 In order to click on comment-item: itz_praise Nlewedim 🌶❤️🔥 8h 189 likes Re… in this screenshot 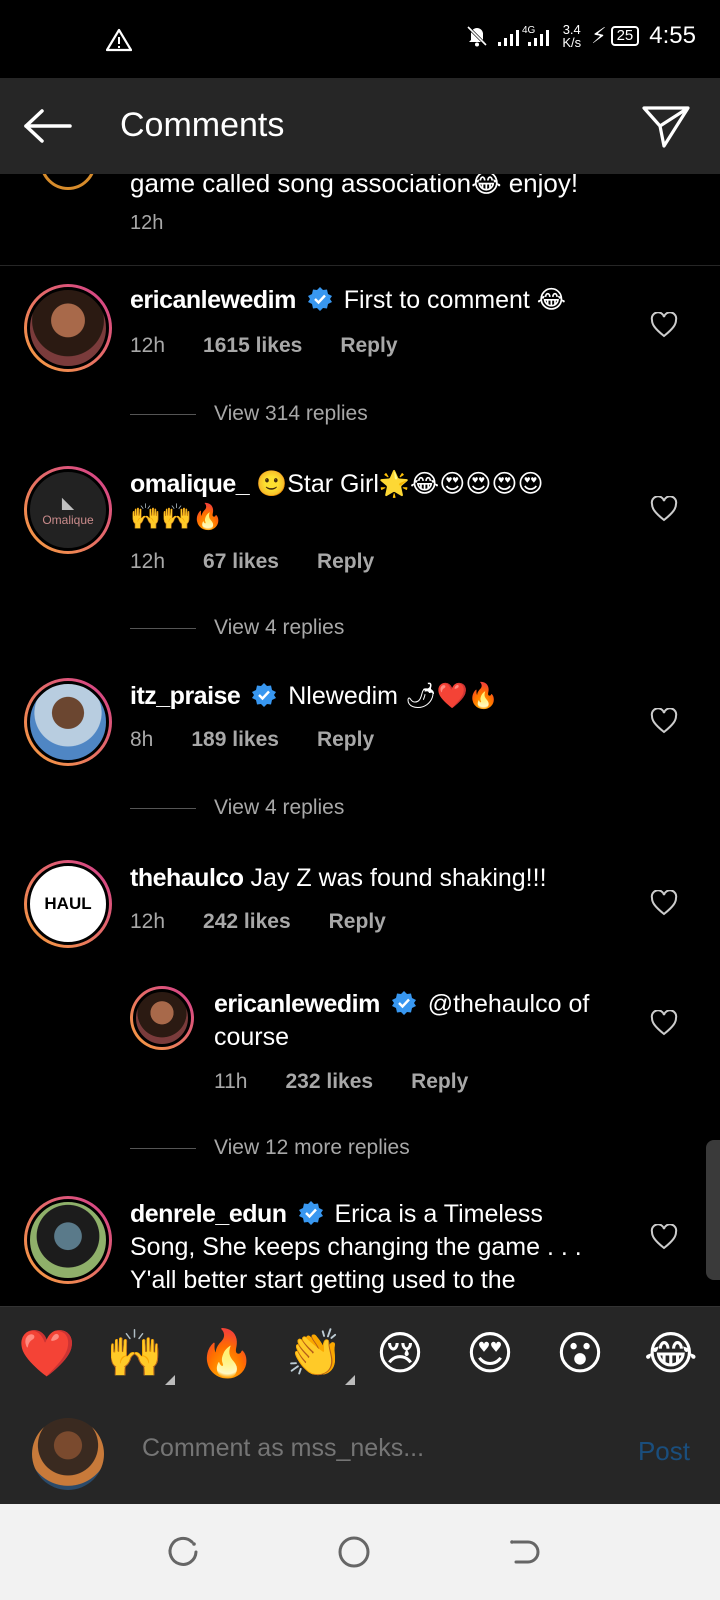, I will do `click(360, 753)`.